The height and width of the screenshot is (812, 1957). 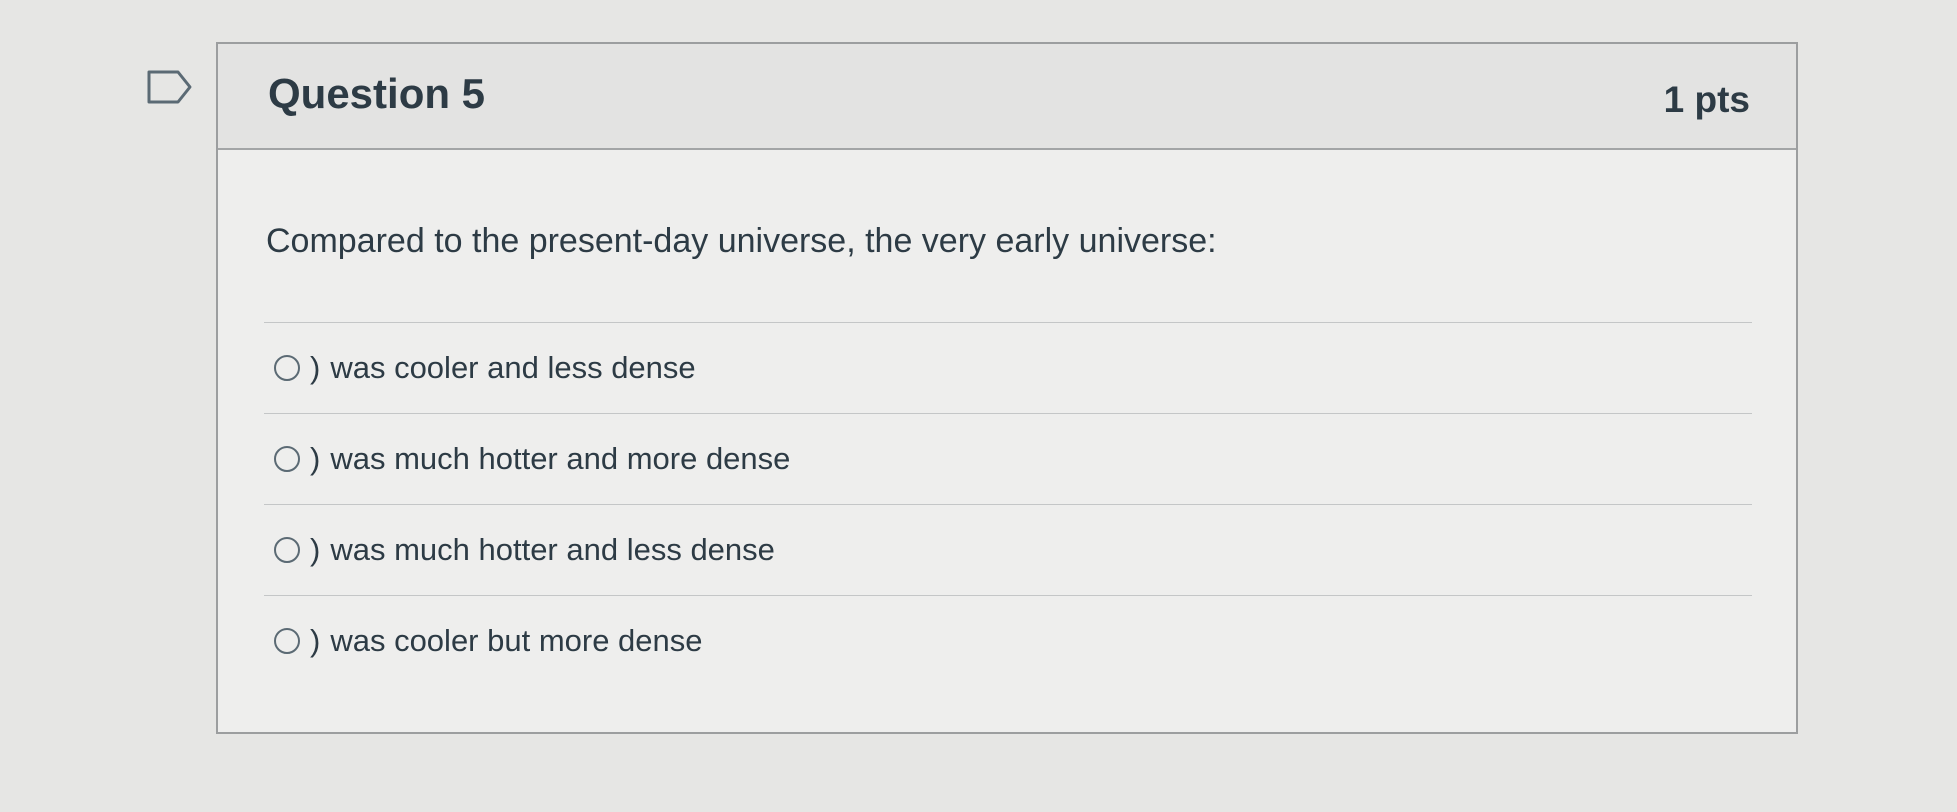 What do you see at coordinates (377, 93) in the screenshot?
I see `question-title: Question 5` at bounding box center [377, 93].